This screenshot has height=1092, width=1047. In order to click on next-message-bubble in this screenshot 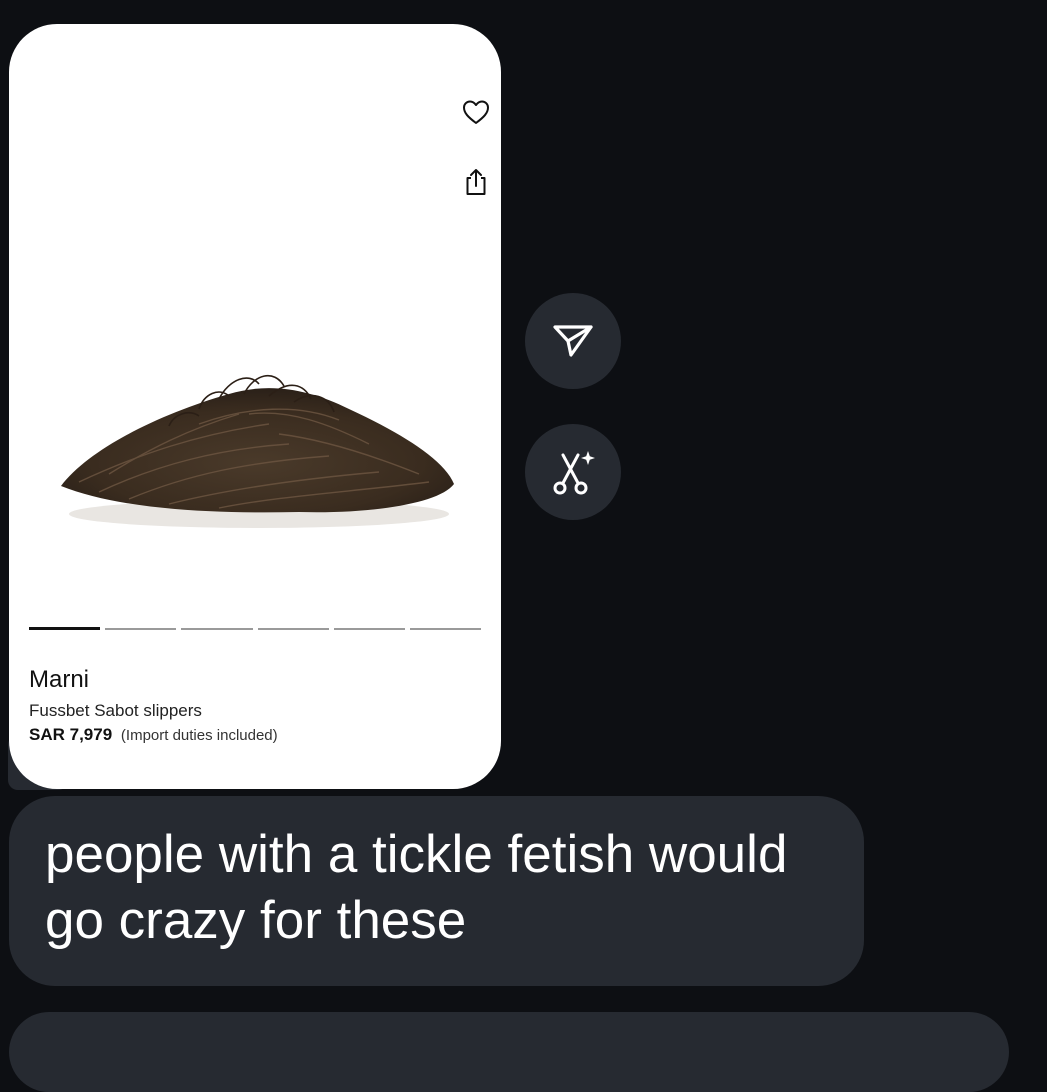, I will do `click(509, 1052)`.